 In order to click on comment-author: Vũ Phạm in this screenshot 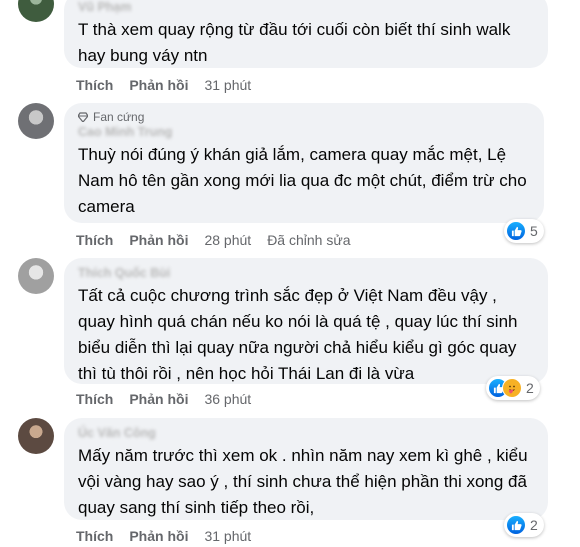, I will do `click(306, 7)`.